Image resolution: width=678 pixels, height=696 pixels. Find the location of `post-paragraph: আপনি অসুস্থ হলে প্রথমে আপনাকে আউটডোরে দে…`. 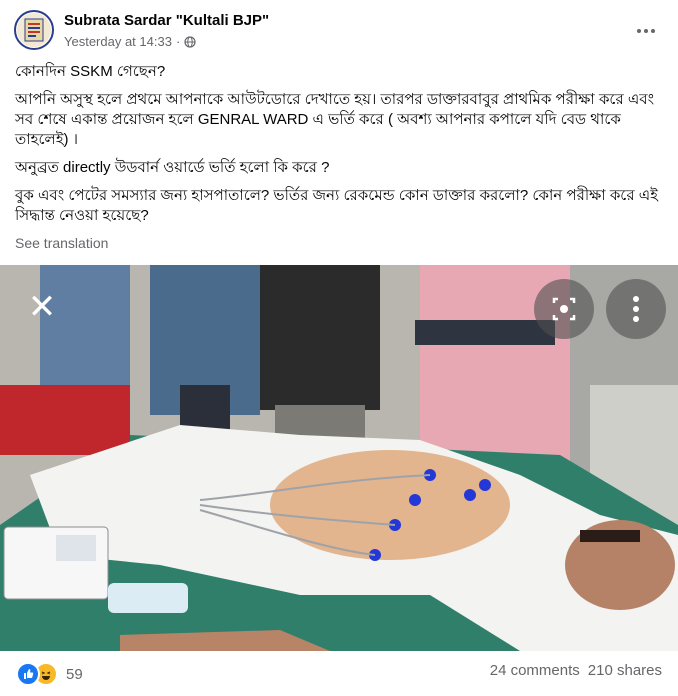

post-paragraph: আপনি অসুস্থ হলে প্রথমে আপনাকে আউটডোরে দে… is located at coordinates (335, 119).